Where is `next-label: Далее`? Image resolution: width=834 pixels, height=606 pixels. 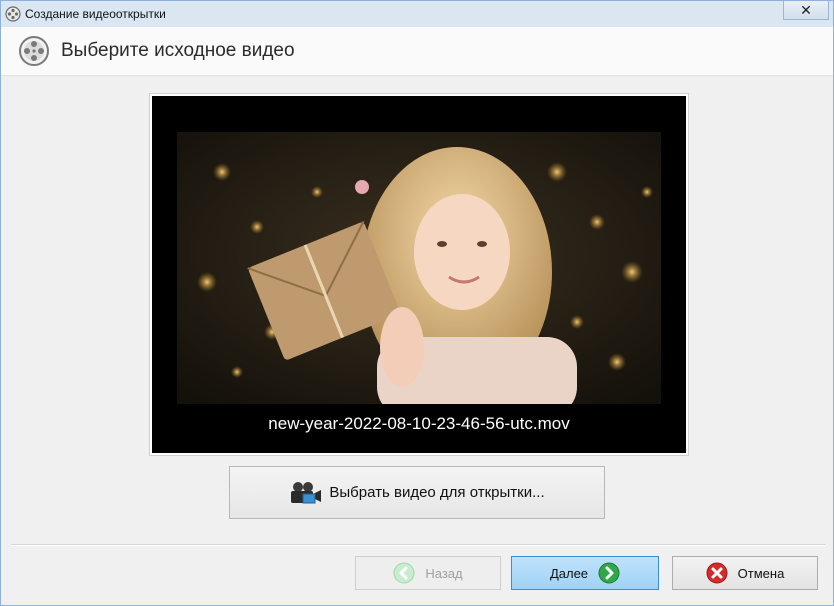 next-label: Далее is located at coordinates (569, 573).